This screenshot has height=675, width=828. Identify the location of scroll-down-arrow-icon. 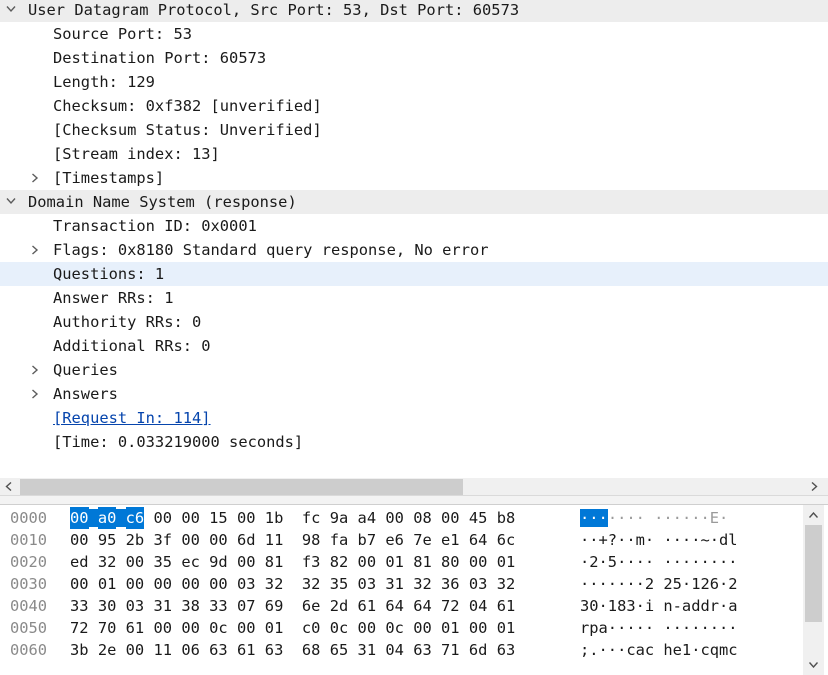
(813, 665).